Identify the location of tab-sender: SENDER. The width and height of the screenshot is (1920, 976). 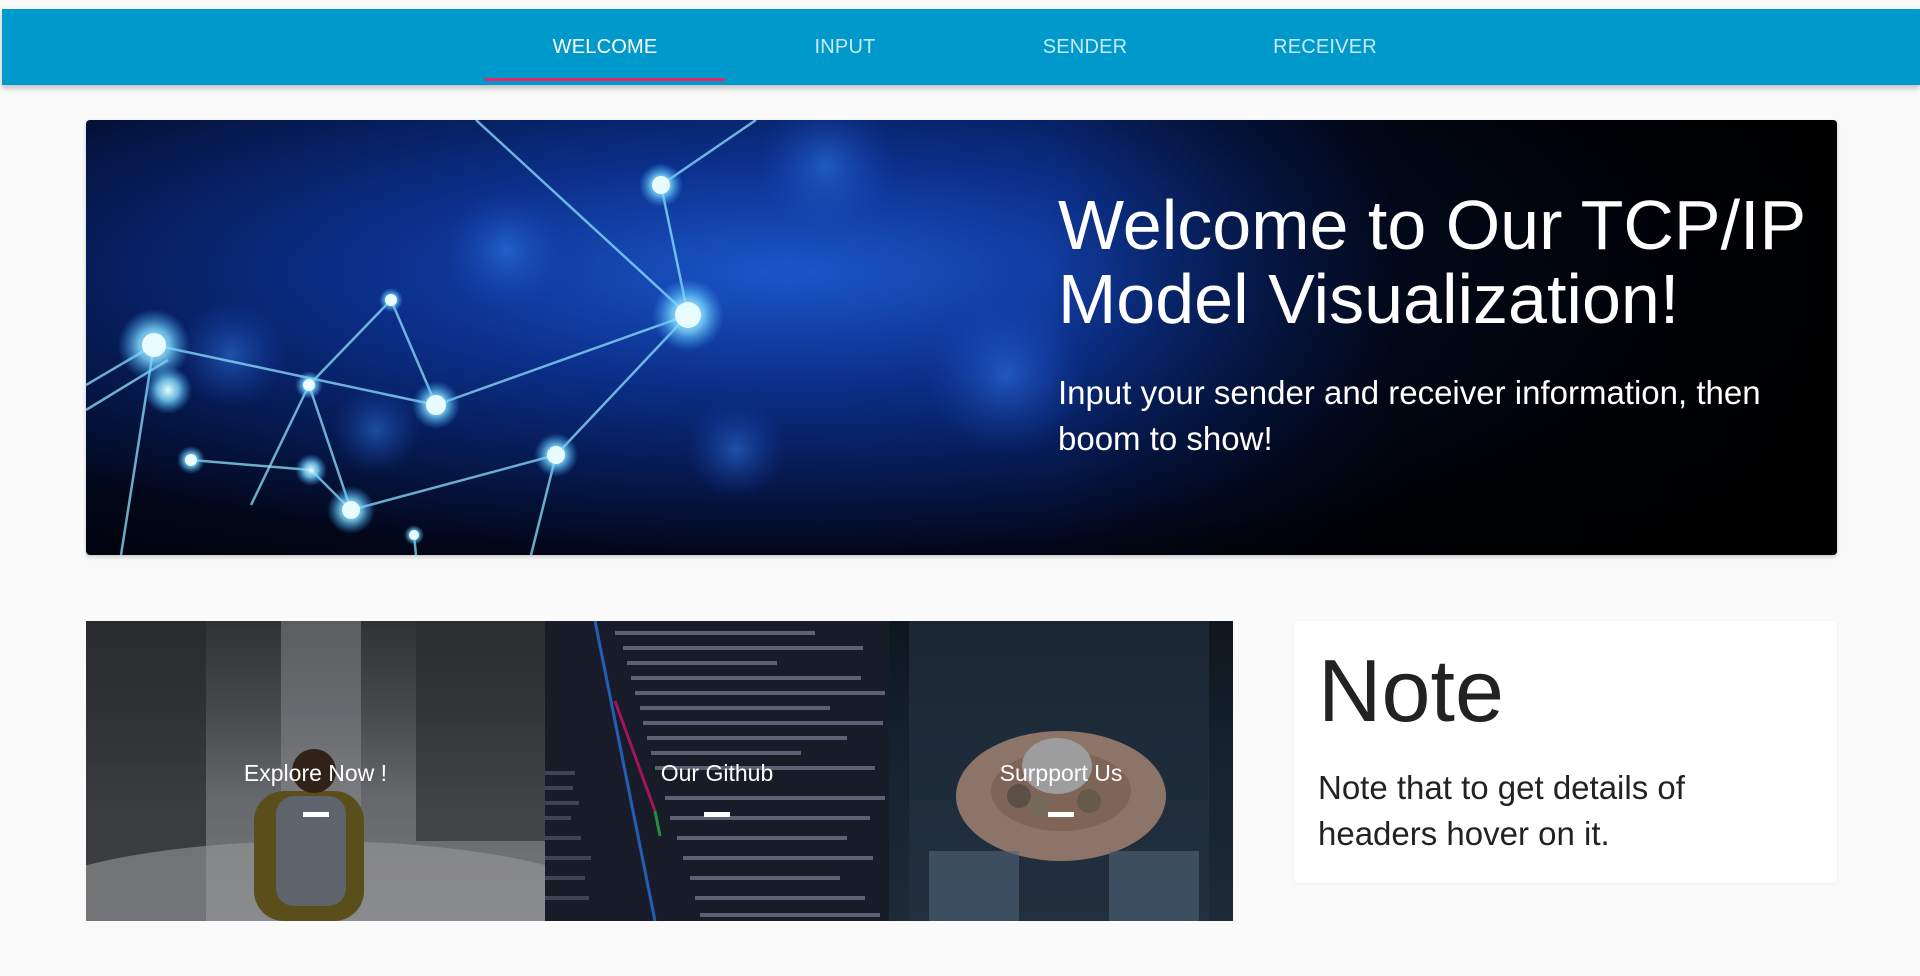
(1085, 47).